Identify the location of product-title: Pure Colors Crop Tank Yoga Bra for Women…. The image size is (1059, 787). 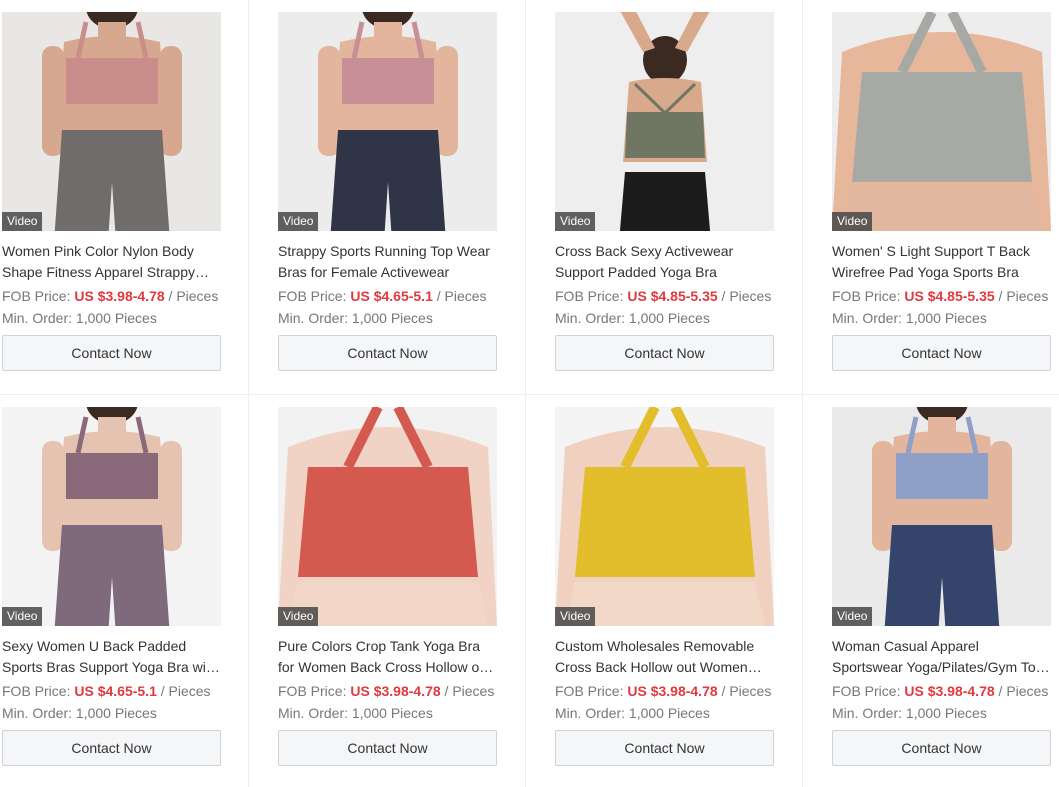
(387, 657).